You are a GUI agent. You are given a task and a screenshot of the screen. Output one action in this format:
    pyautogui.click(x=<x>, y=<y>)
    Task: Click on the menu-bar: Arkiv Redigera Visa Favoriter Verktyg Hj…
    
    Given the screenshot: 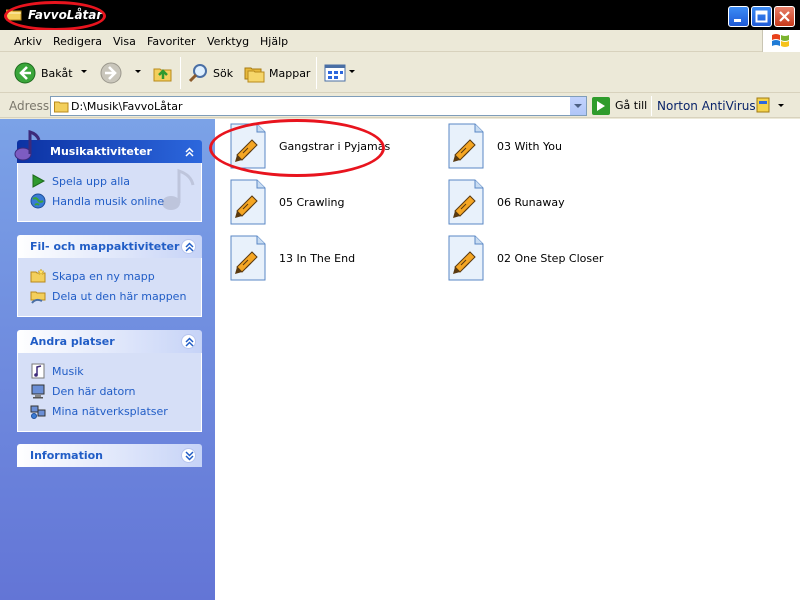 What is the action you would take?
    pyautogui.click(x=400, y=41)
    